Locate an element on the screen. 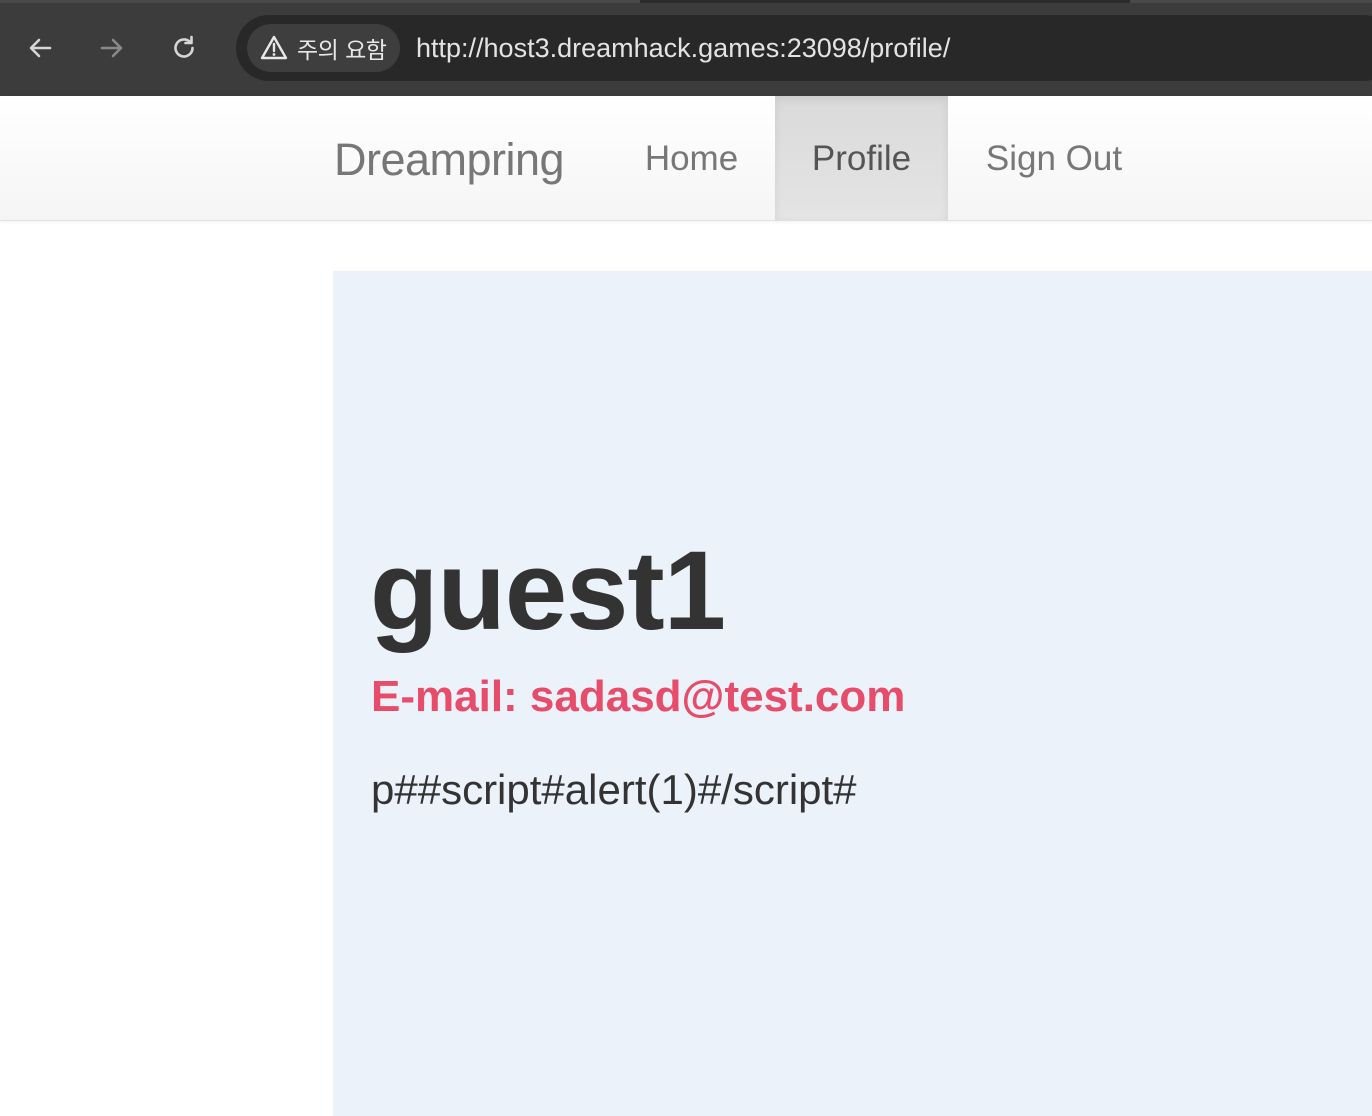  security-indicator: 주의 요함 is located at coordinates (323, 48).